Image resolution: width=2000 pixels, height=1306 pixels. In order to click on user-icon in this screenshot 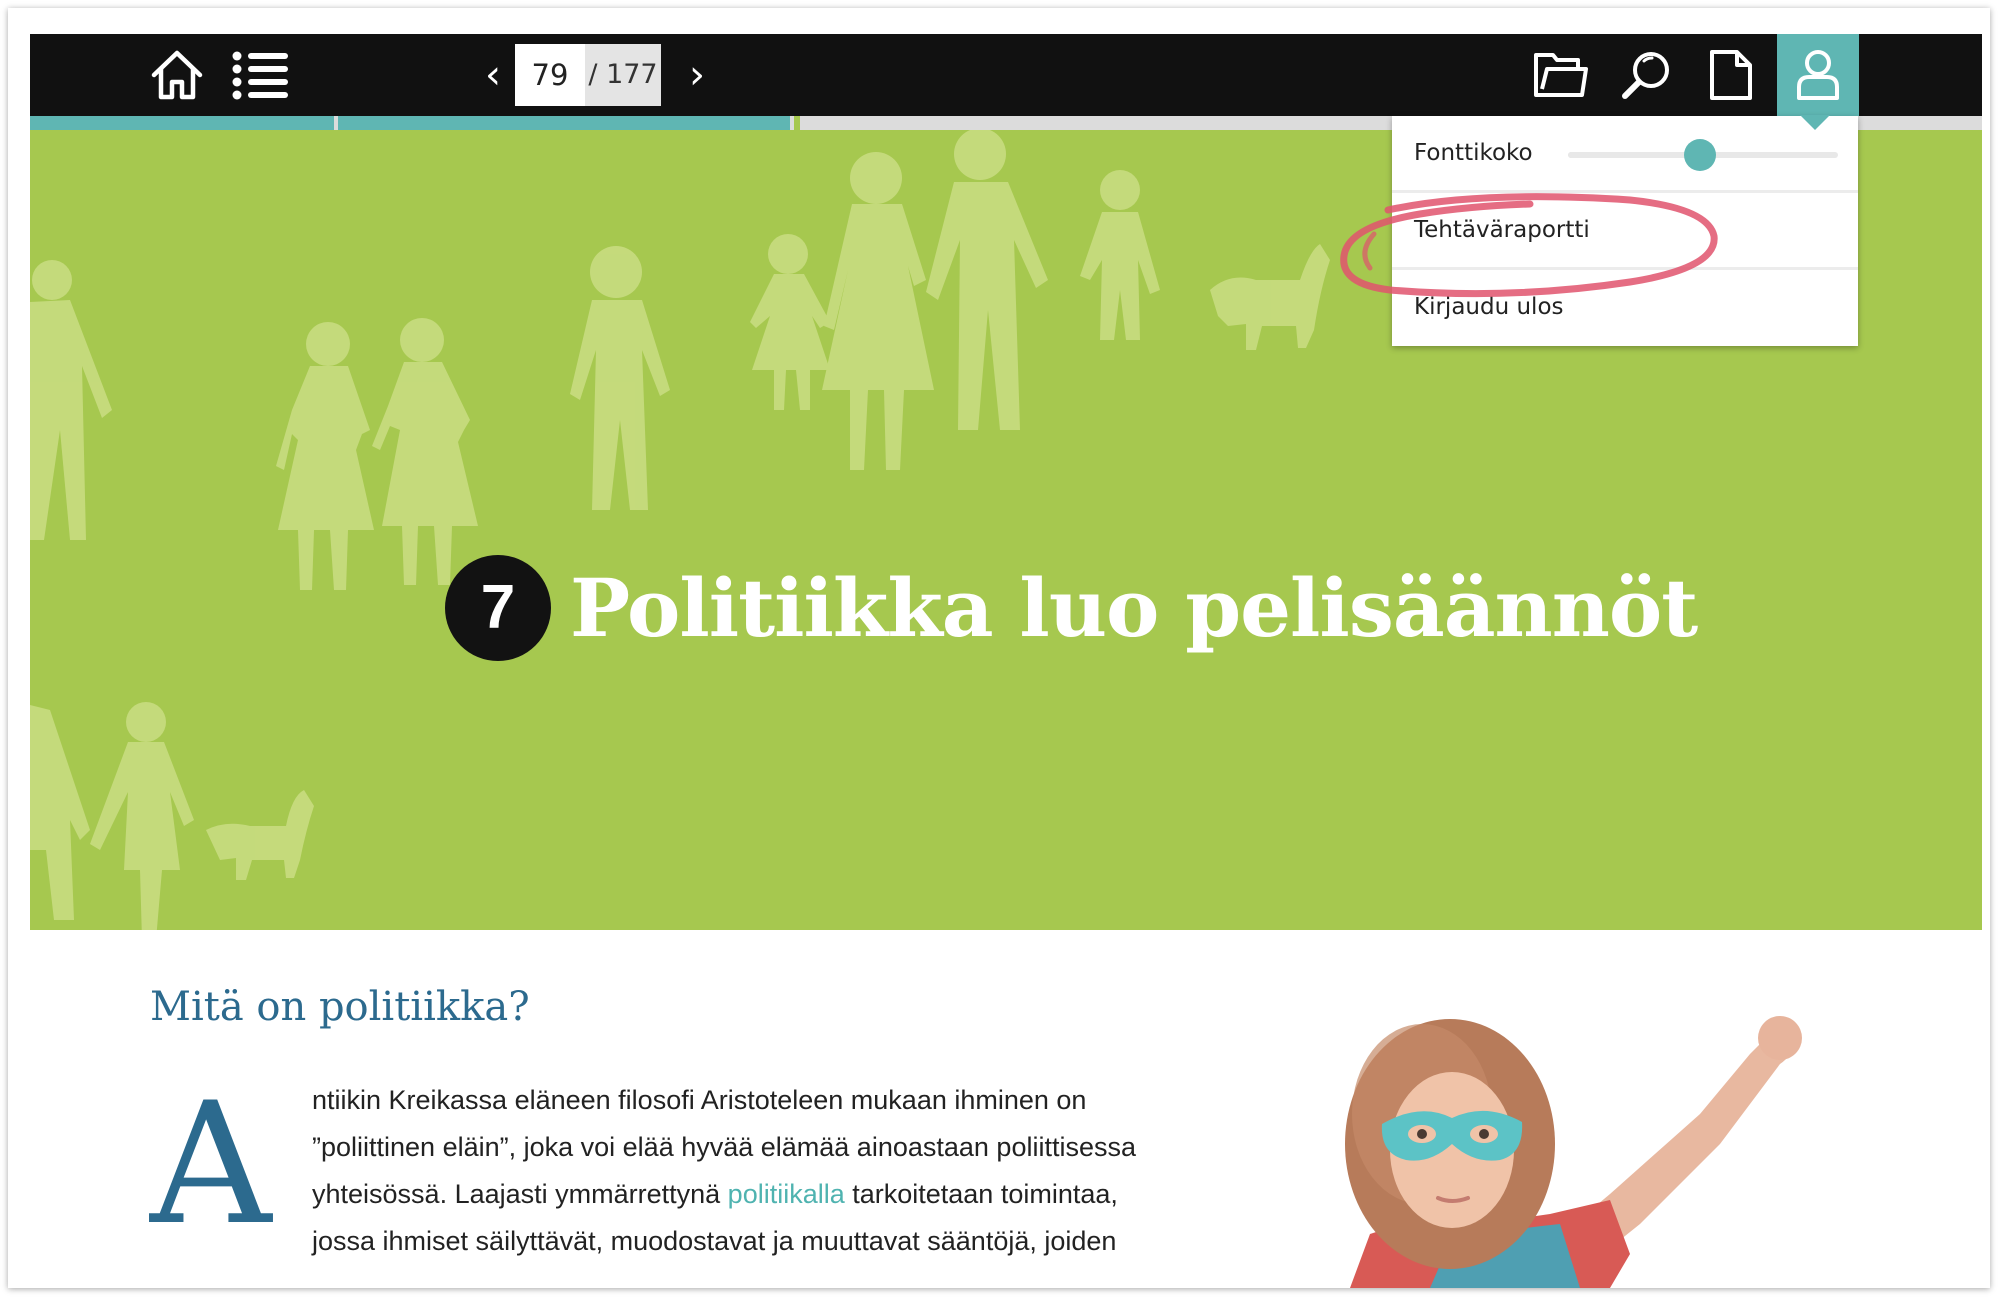, I will do `click(1818, 75)`.